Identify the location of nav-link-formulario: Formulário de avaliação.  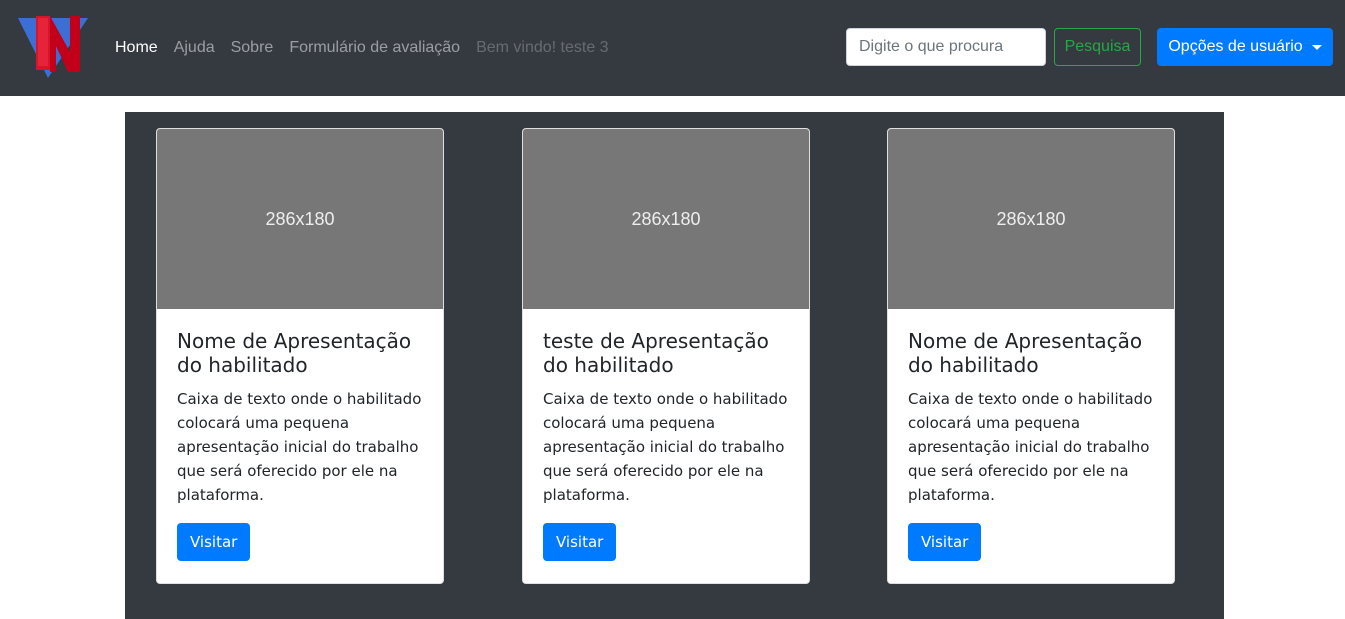
(374, 48).